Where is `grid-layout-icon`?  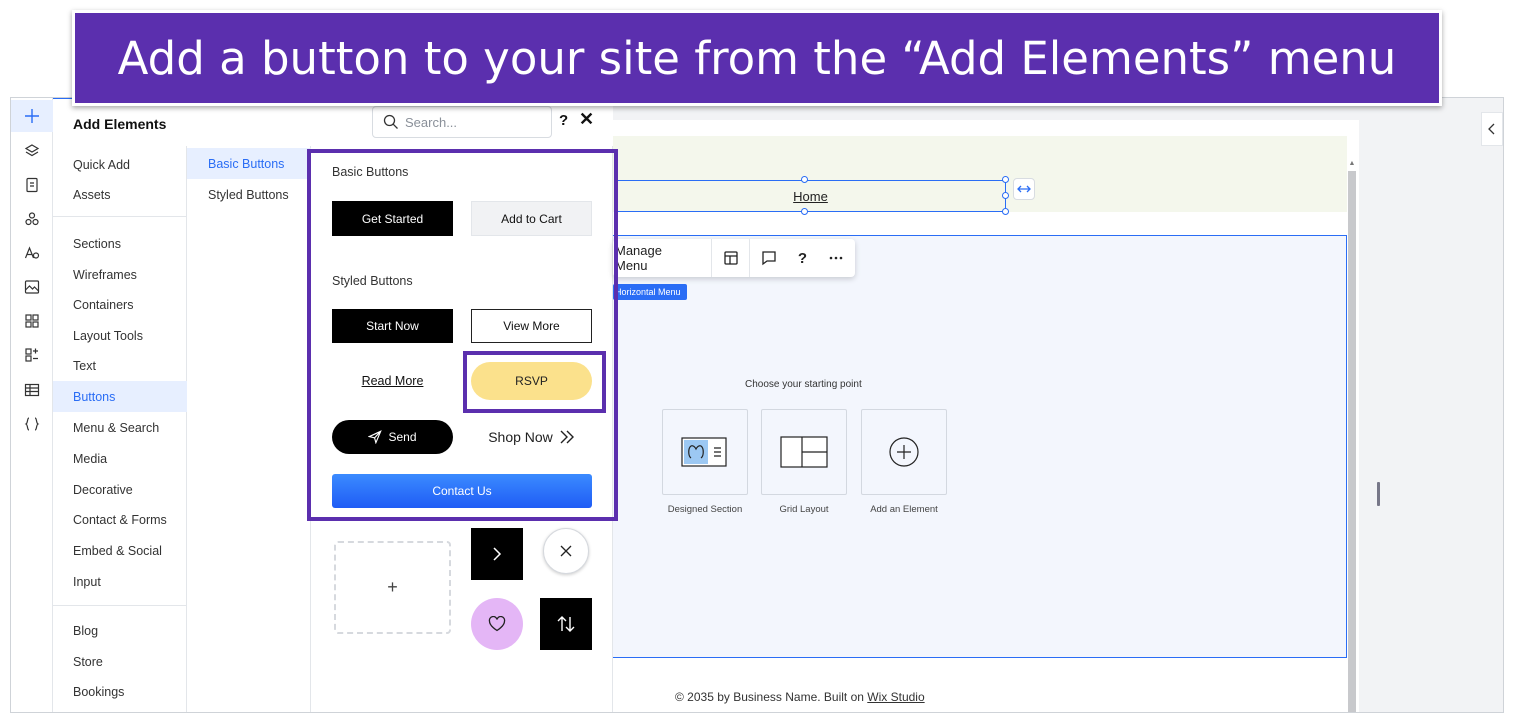
grid-layout-icon is located at coordinates (804, 452).